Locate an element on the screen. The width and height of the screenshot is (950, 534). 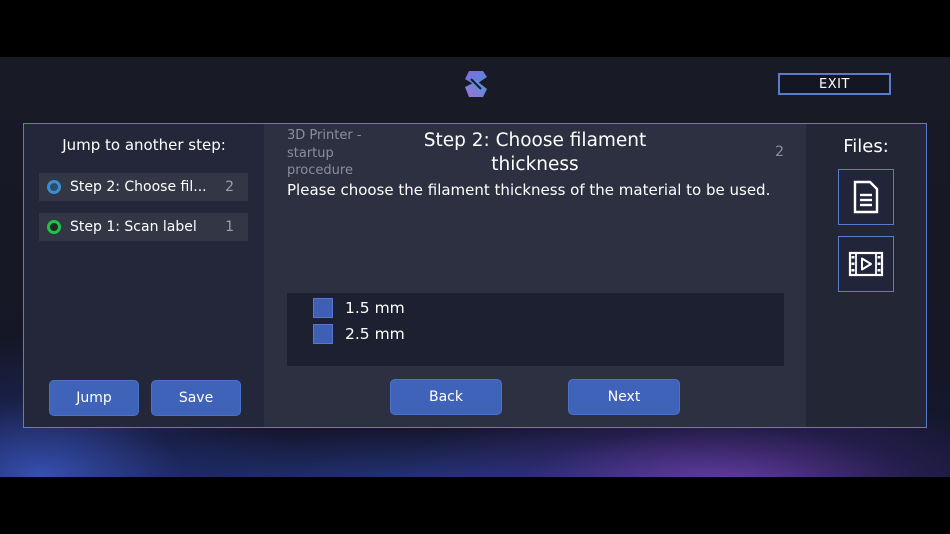
letterbox-bottom is located at coordinates (475, 505).